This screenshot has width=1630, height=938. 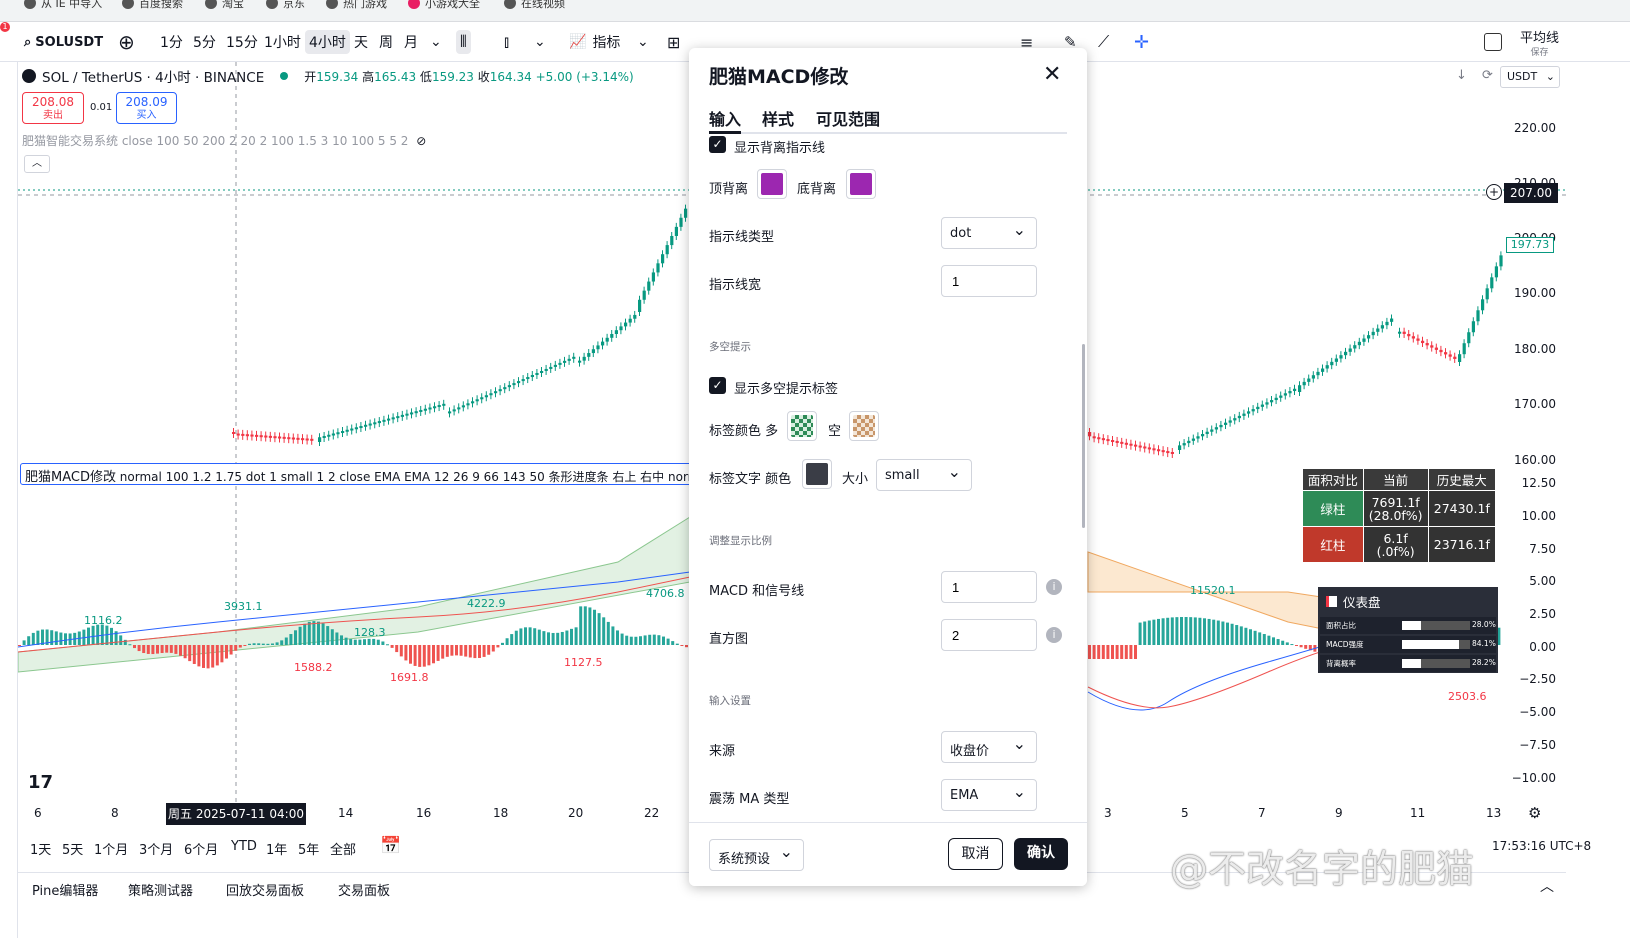 What do you see at coordinates (160, 889) in the screenshot?
I see `panel-tab-1: 策略测试器` at bounding box center [160, 889].